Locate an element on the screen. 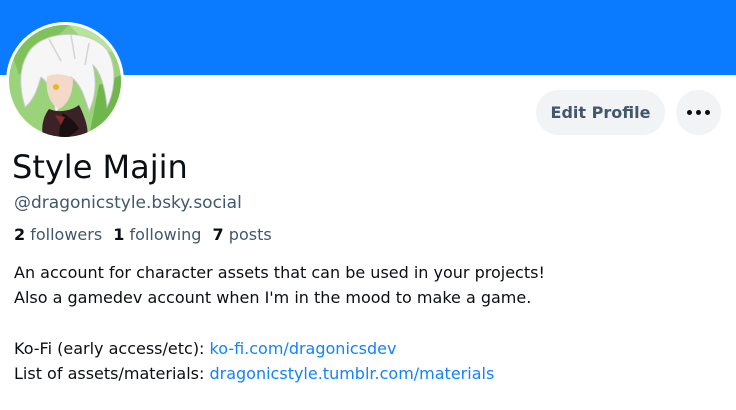  avatar is located at coordinates (65, 81).